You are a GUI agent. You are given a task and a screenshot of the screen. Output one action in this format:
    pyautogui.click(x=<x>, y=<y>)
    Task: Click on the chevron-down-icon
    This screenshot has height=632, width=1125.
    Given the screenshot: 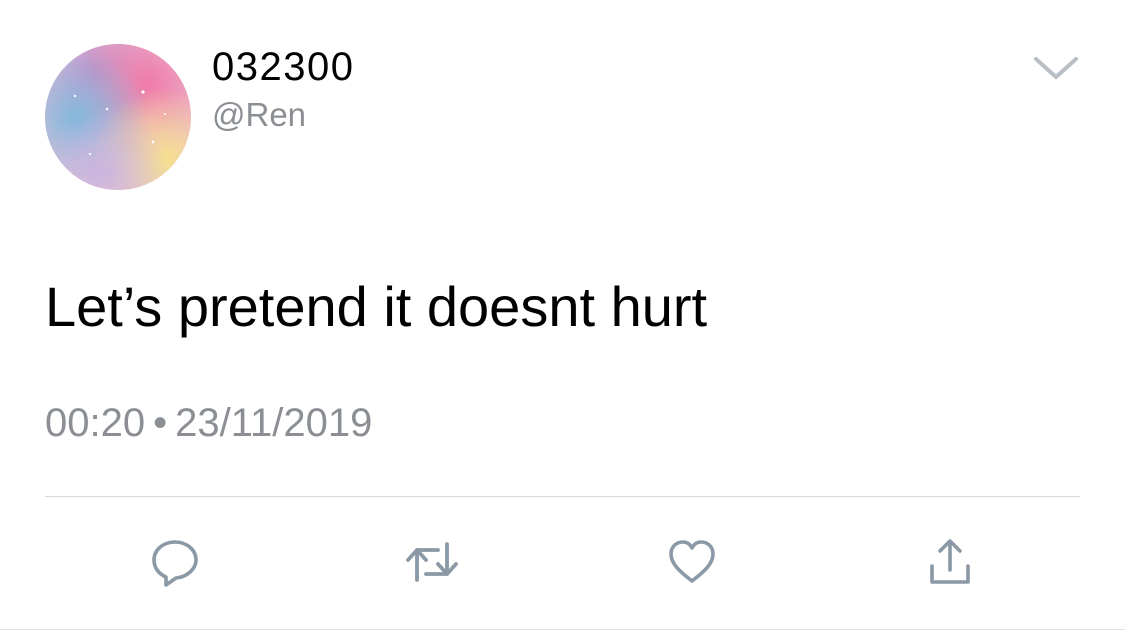 What is the action you would take?
    pyautogui.click(x=1056, y=68)
    